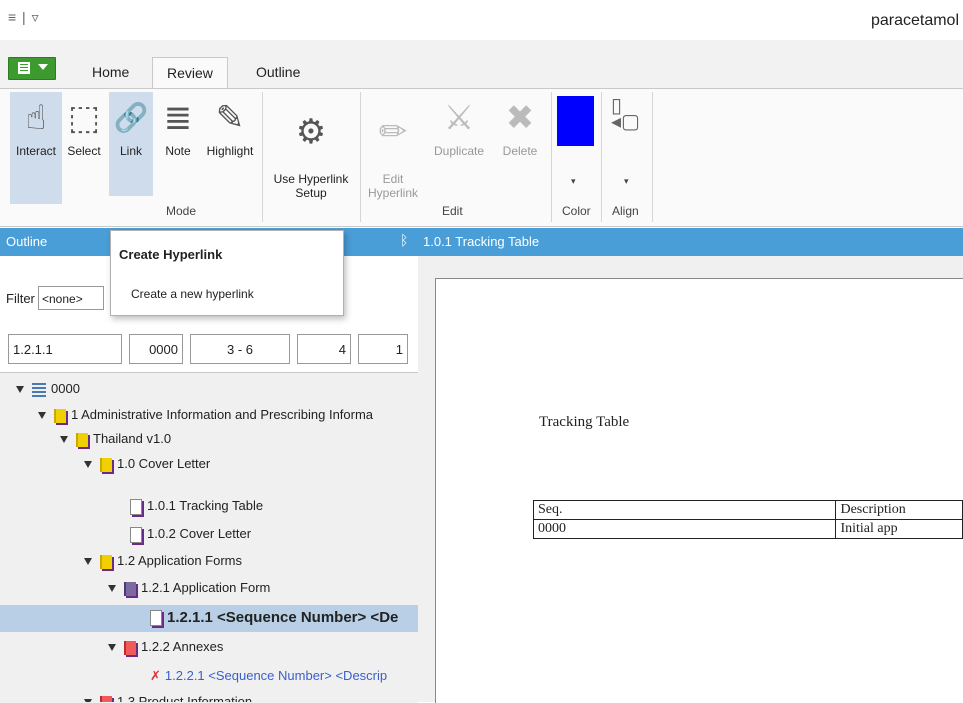 The width and height of the screenshot is (963, 703). What do you see at coordinates (178, 118) in the screenshot?
I see `note-icon: ≣` at bounding box center [178, 118].